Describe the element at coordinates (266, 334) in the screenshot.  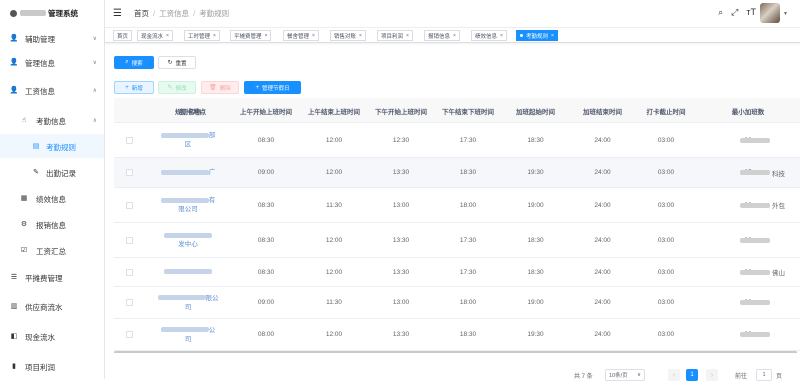
I see `table-cell: 08:00` at that location.